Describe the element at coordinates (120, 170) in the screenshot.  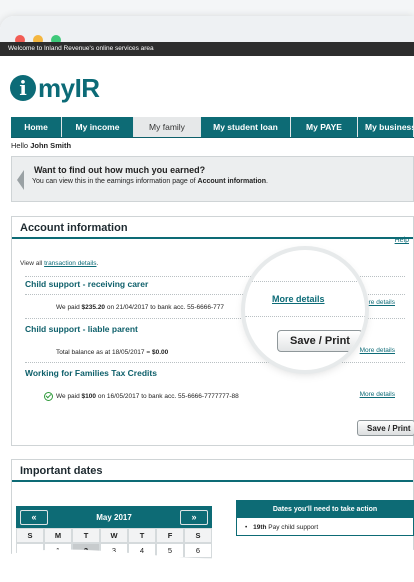
I see `promo-title: Want to find out how much you earned?` at that location.